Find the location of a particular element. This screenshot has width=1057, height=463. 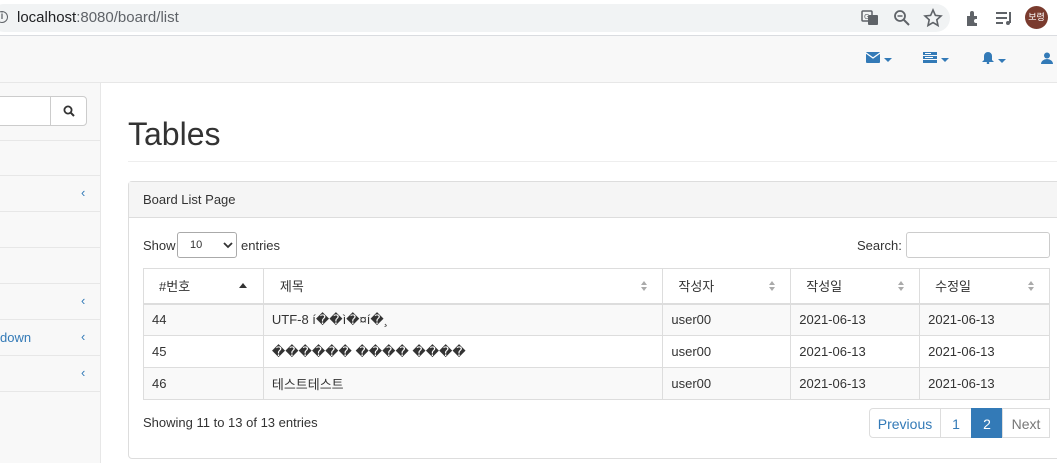

messages-dropdown is located at coordinates (878, 59).